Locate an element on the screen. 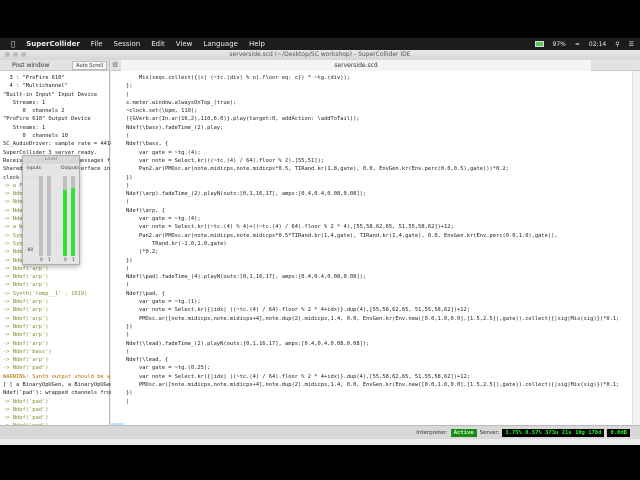 The height and width of the screenshot is (480, 640). menu-file: File is located at coordinates (97, 44).